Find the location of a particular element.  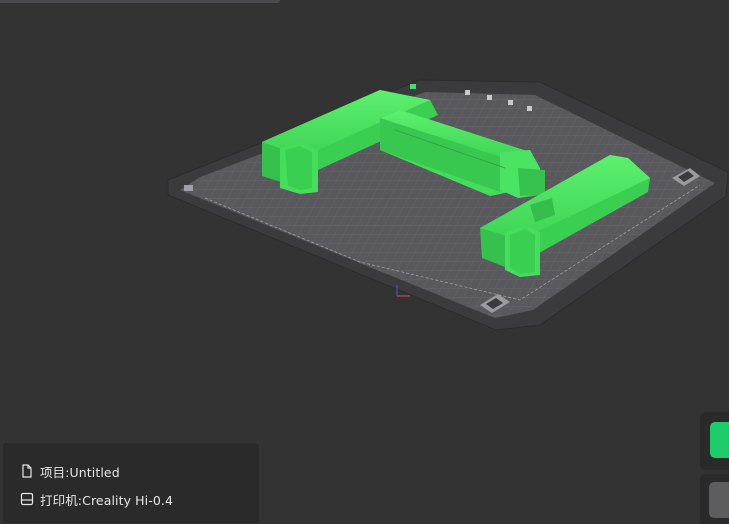

plate-marker-left is located at coordinates (188, 188).